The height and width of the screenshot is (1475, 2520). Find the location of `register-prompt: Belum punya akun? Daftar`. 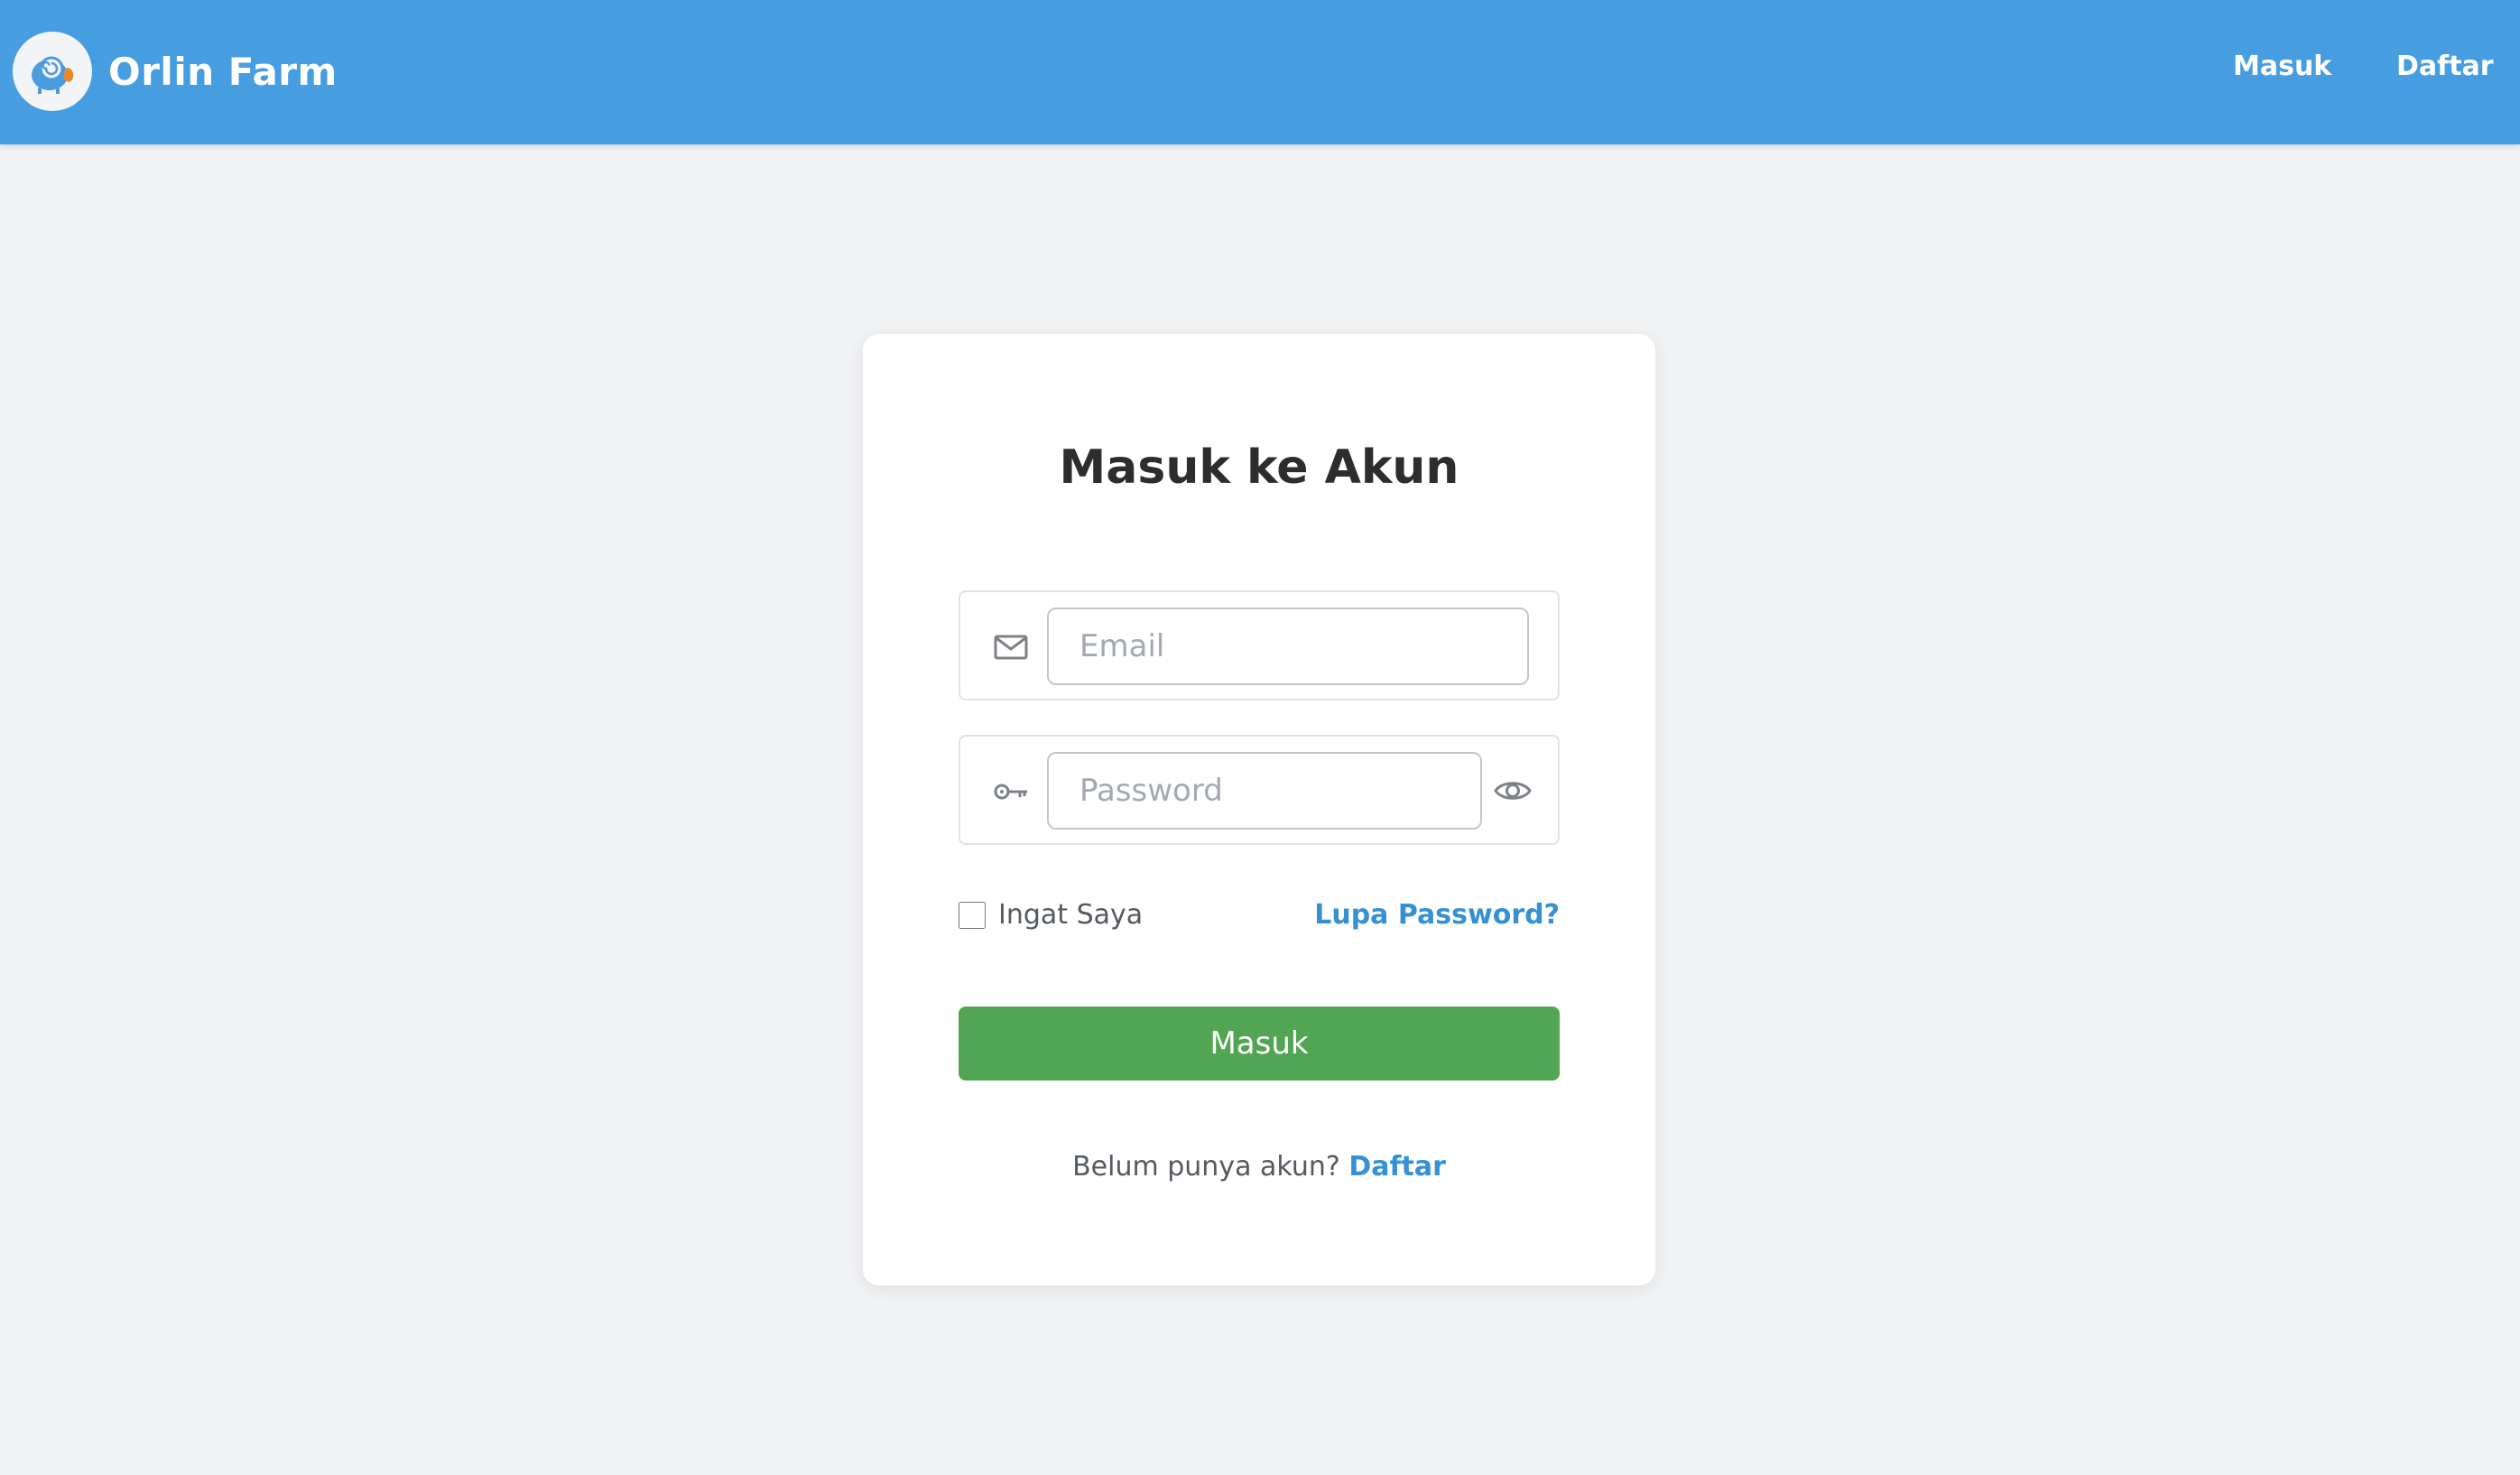

register-prompt: Belum punya akun? Daftar is located at coordinates (1259, 1167).